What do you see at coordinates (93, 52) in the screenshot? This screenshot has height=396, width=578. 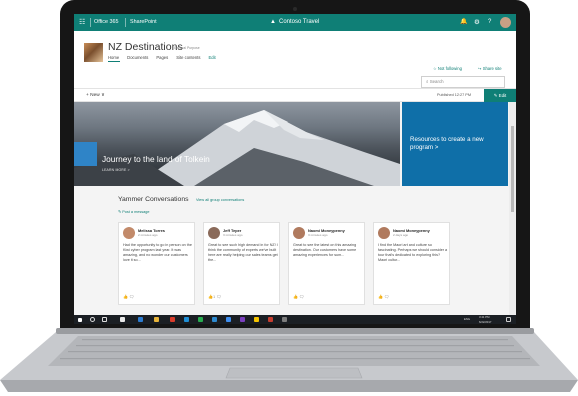 I see `site-logo` at bounding box center [93, 52].